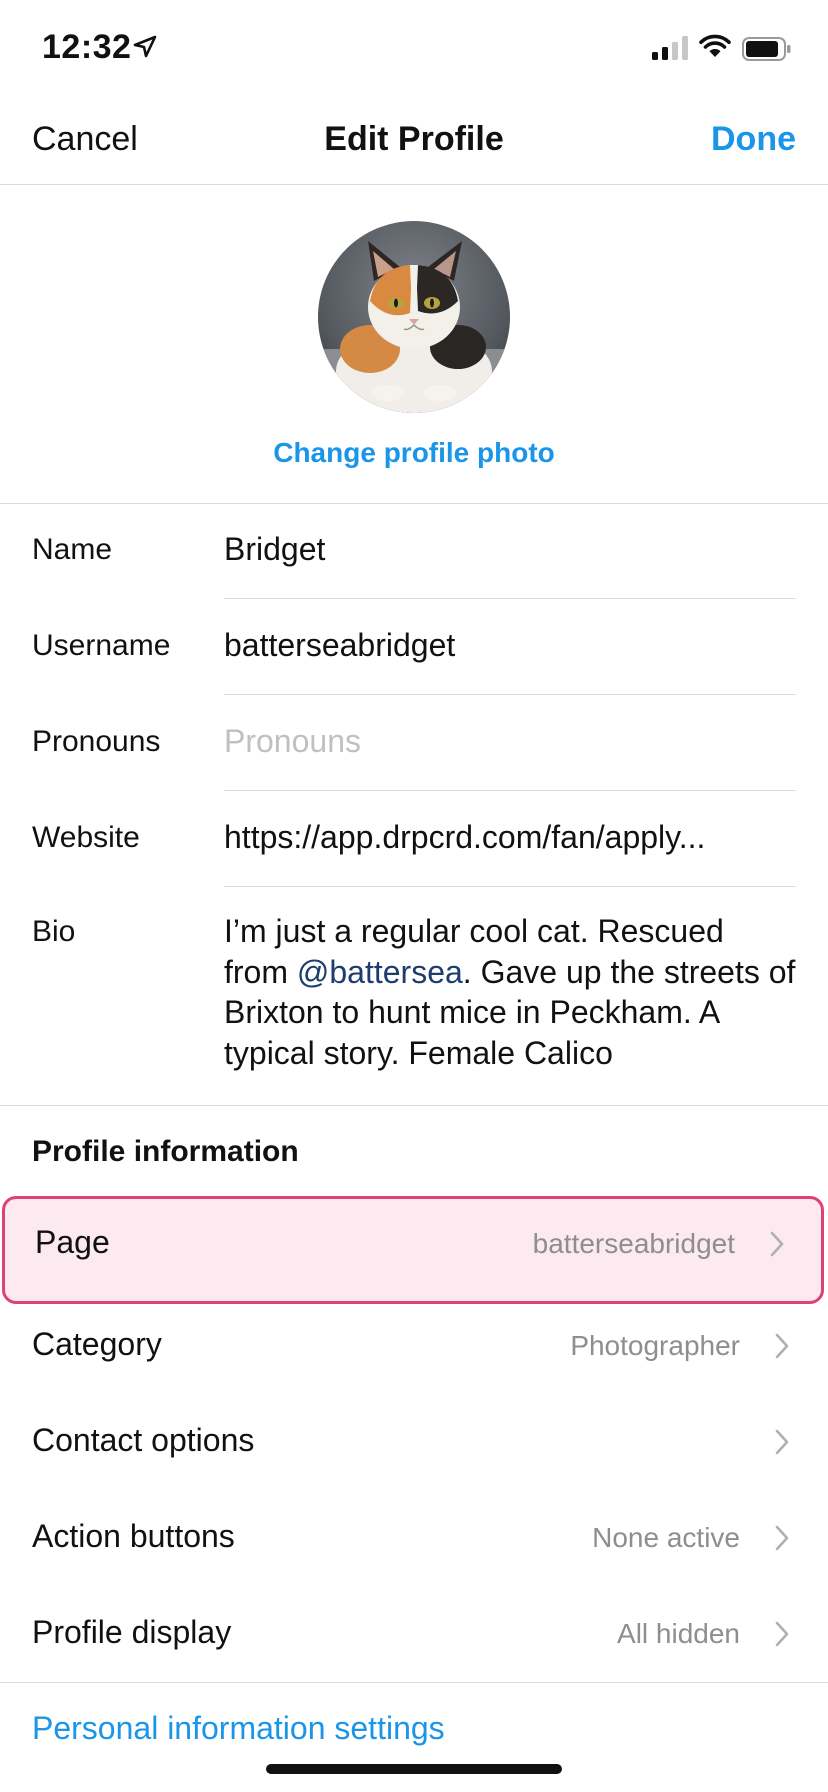  I want to click on website-divider, so click(510, 886).